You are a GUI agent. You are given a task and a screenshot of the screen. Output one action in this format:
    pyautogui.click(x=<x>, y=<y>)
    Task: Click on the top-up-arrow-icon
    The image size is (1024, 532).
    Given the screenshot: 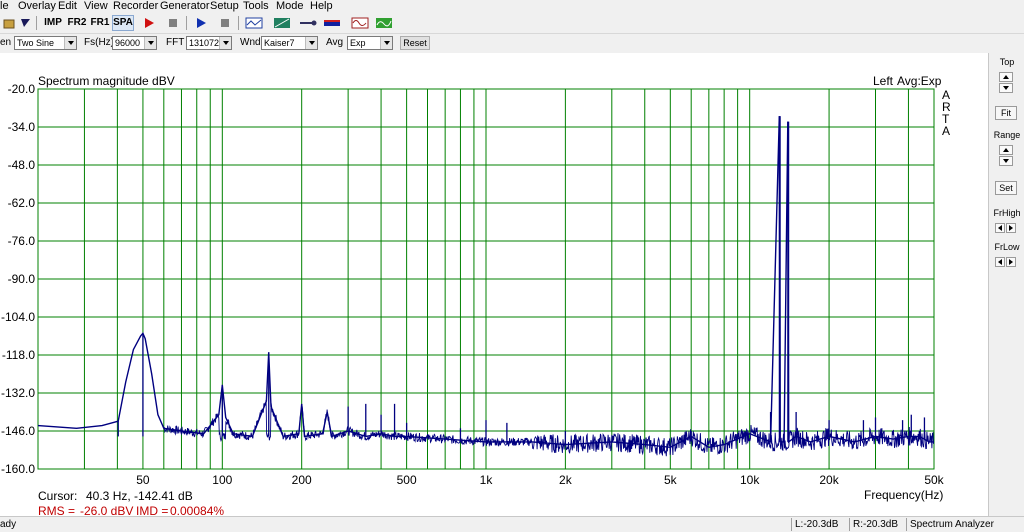 What is the action you would take?
    pyautogui.click(x=1006, y=77)
    